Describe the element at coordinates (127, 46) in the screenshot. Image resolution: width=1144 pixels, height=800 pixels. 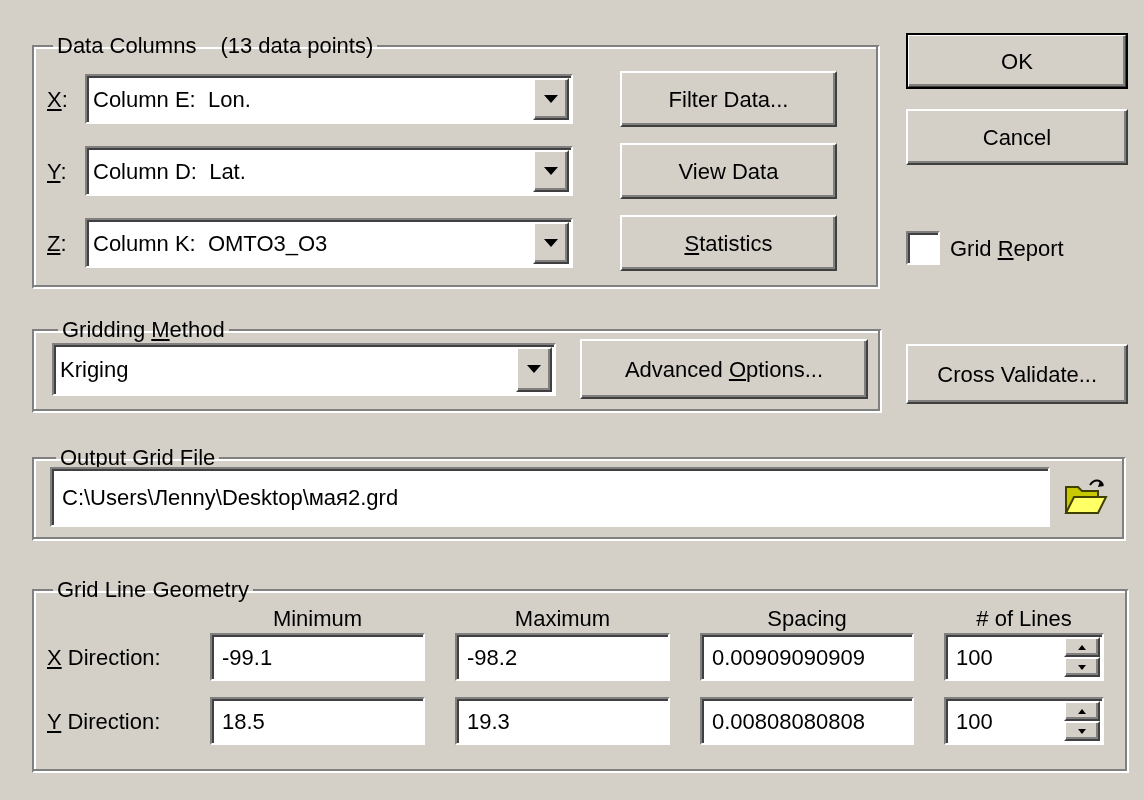
I see `group-title: Data Columns` at that location.